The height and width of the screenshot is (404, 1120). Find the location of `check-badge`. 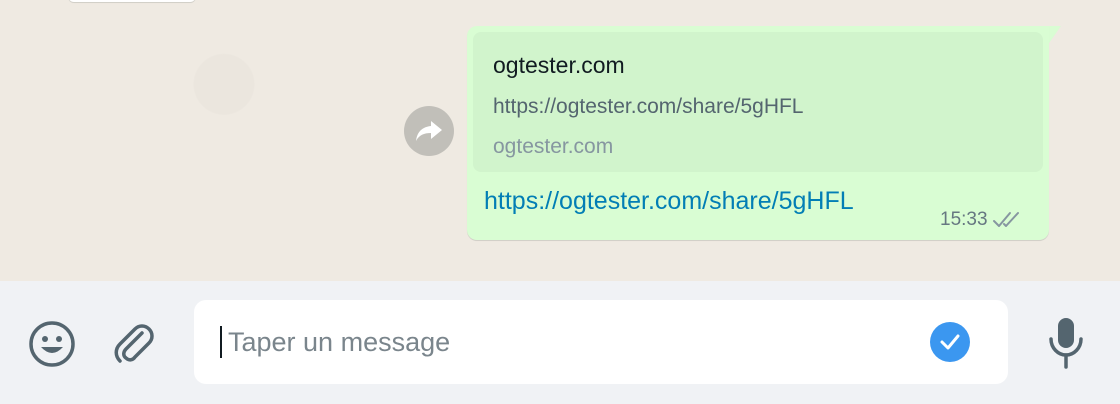

check-badge is located at coordinates (950, 342).